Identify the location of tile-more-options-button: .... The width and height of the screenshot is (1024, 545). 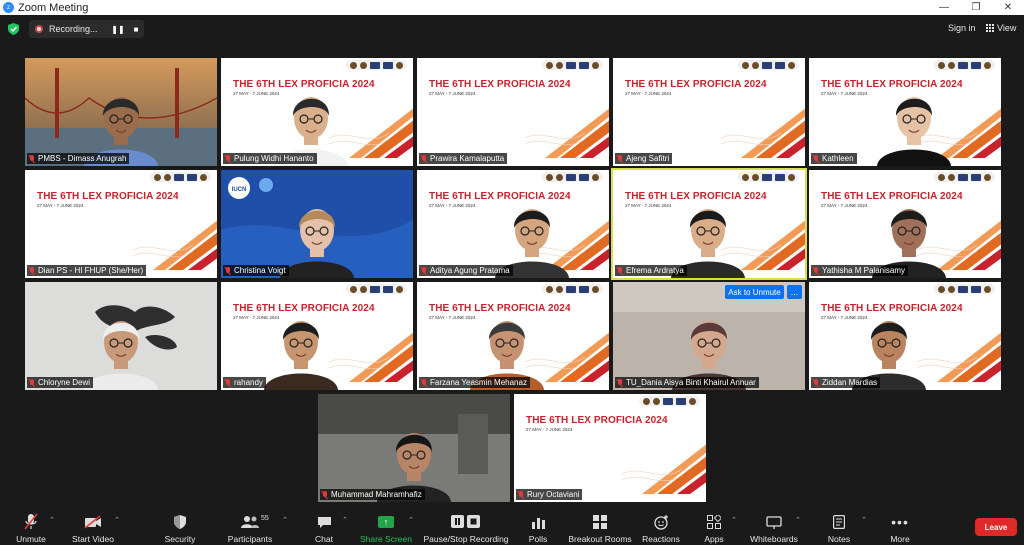
(794, 292).